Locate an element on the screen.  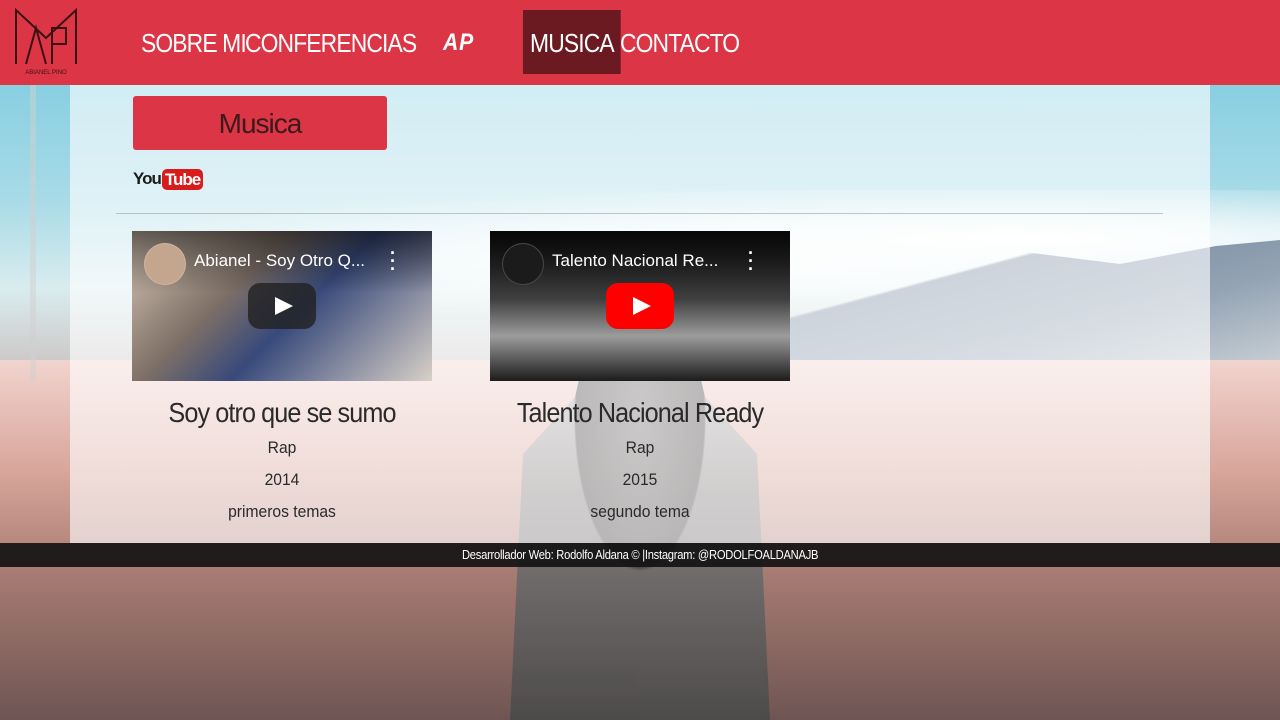
svg-text: ABIANEL PINO is located at coordinates (46, 73).